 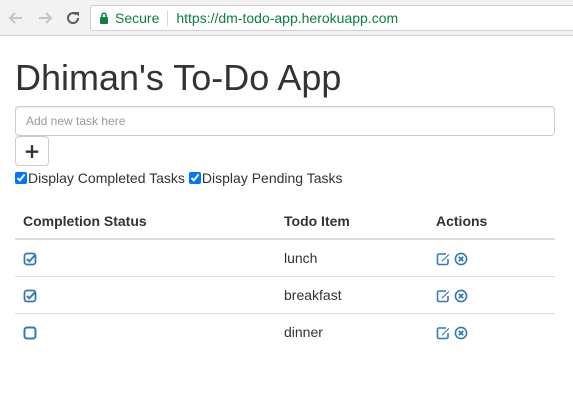 I want to click on address-bar: Secure https://dm-todo-app.herokuapp.com, so click(x=331, y=18).